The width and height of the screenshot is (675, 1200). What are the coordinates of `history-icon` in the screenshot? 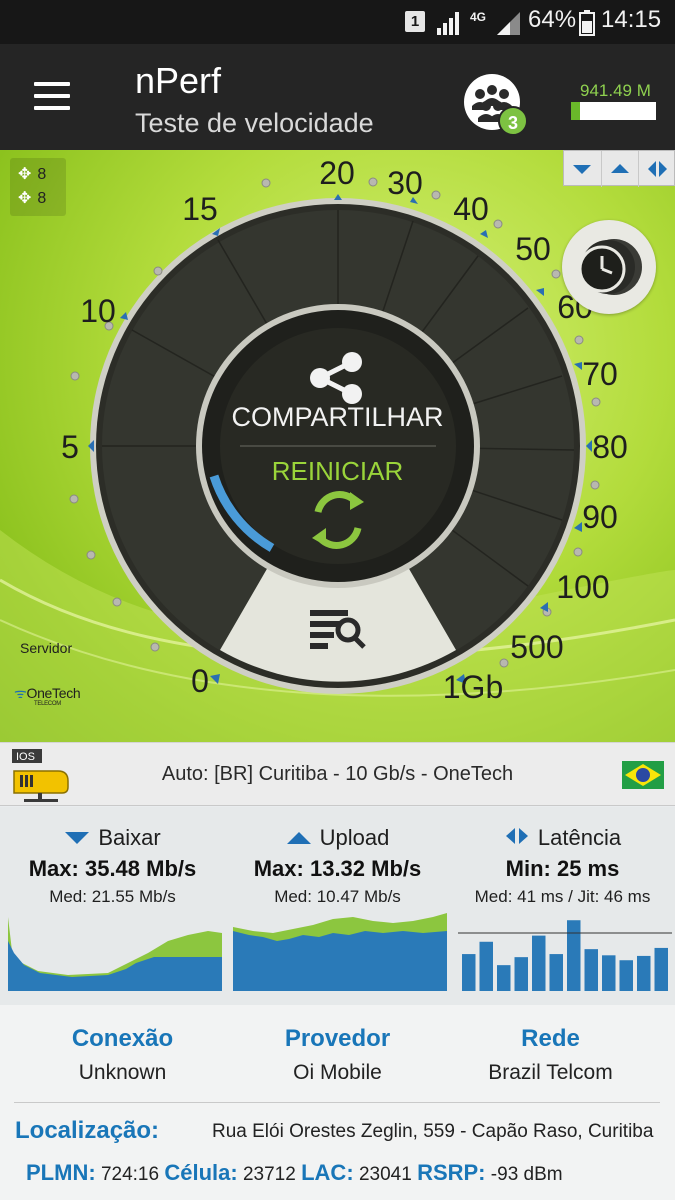 It's located at (610, 267).